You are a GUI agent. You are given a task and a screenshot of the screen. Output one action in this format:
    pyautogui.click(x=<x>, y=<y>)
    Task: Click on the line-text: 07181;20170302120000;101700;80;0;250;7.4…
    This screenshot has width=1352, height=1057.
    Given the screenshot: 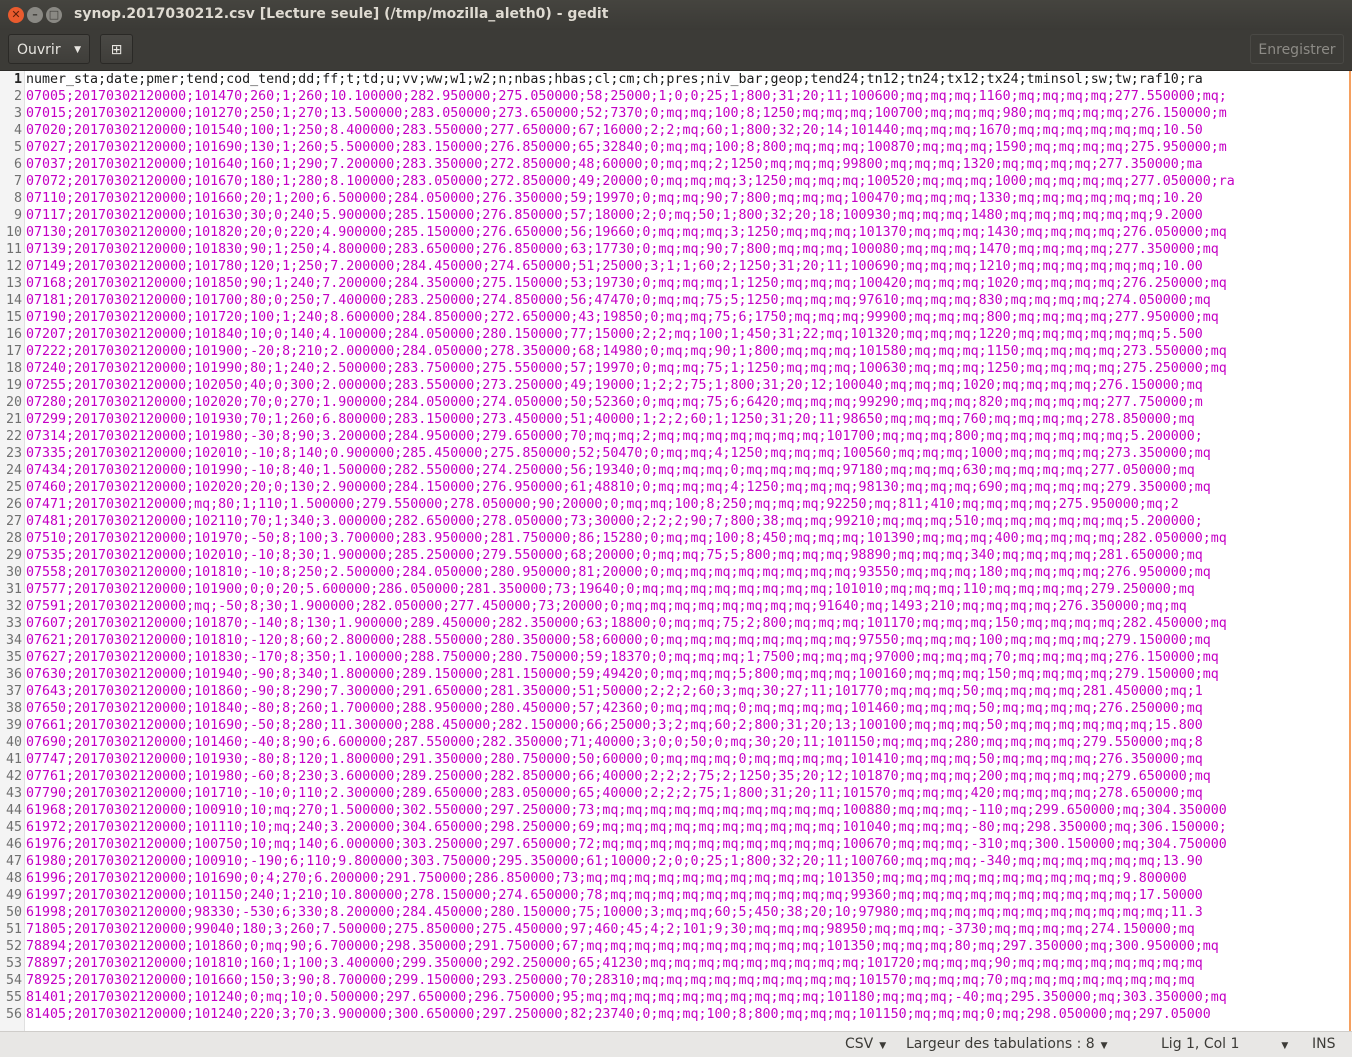 What is the action you would take?
    pyautogui.click(x=618, y=300)
    